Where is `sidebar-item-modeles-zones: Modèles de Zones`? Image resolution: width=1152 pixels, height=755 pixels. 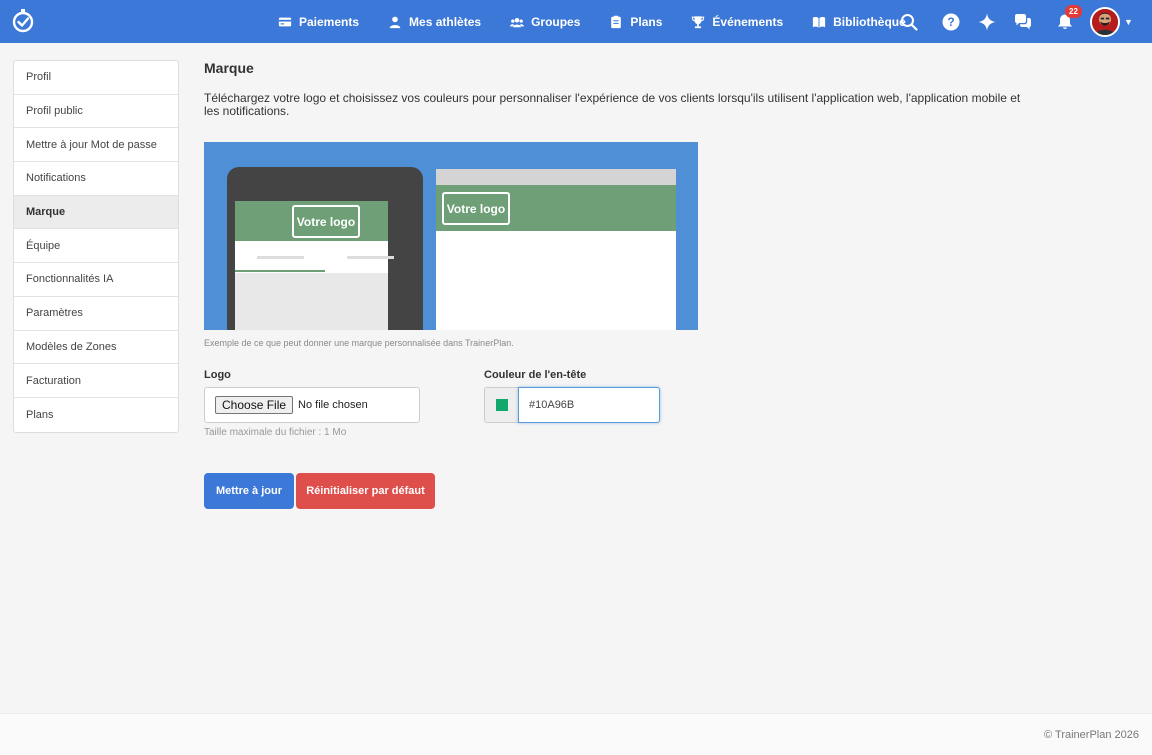
sidebar-item-modeles-zones: Modèles de Zones is located at coordinates (96, 348).